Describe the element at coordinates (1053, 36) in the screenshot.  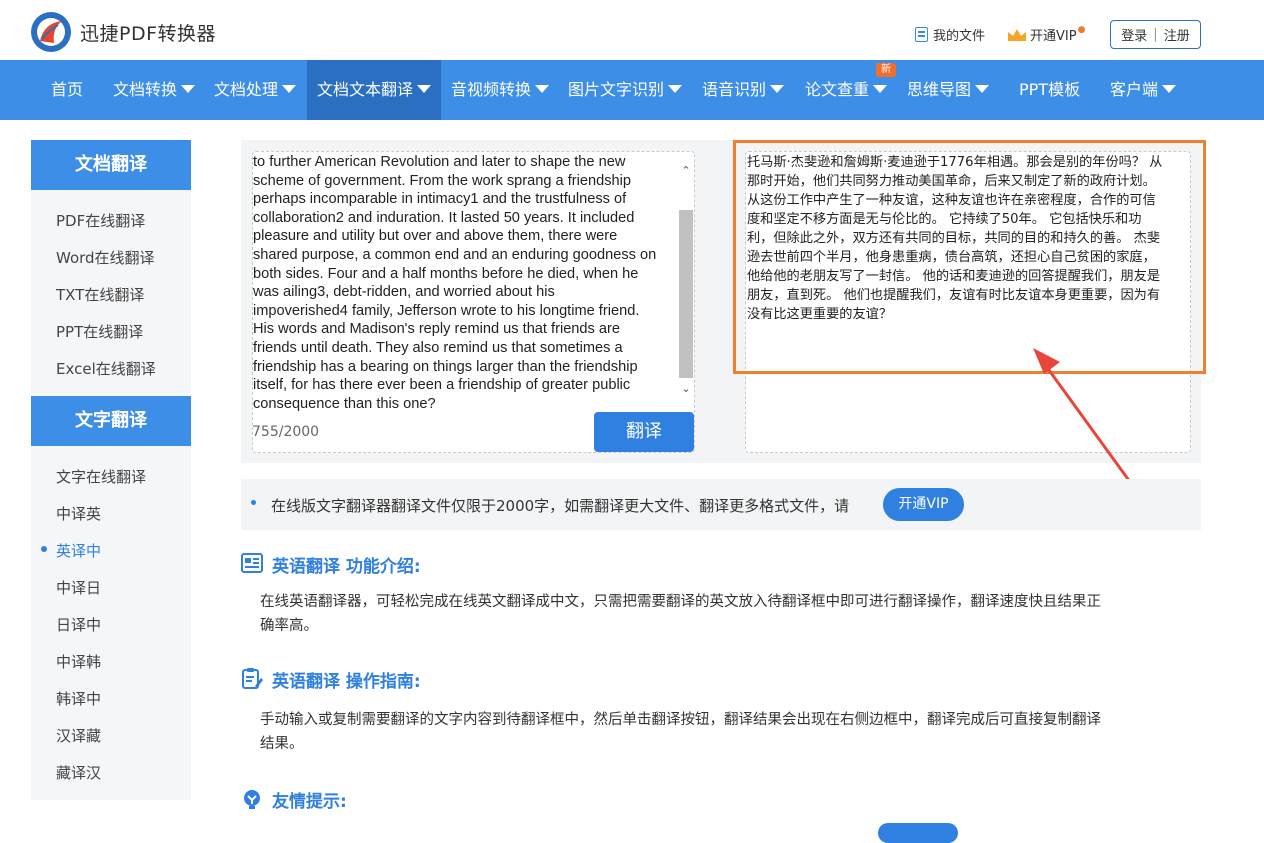
I see `open-vip-label: 开通VIP` at that location.